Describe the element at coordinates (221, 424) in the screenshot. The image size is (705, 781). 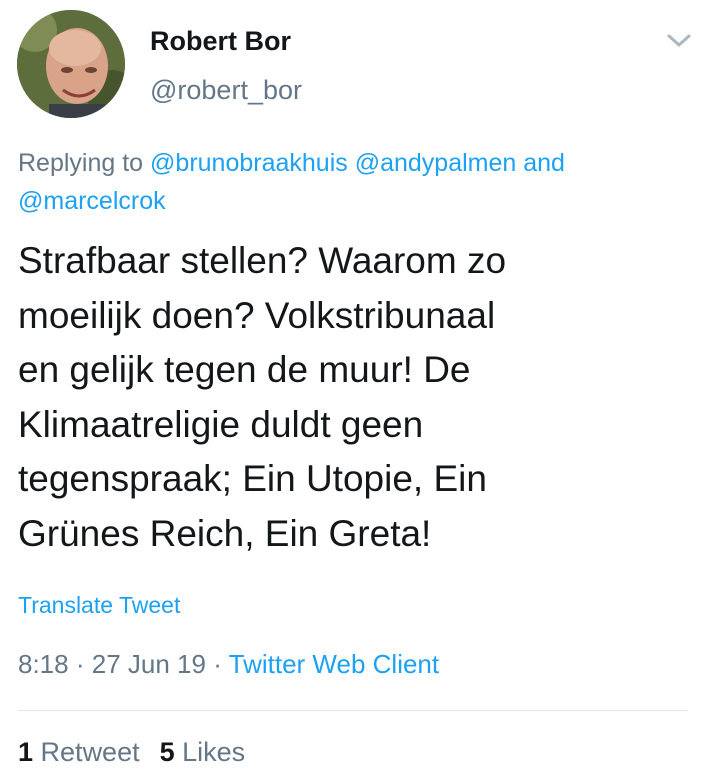
I see `tweet-text-line: Klimaatreligie duldt geen` at that location.